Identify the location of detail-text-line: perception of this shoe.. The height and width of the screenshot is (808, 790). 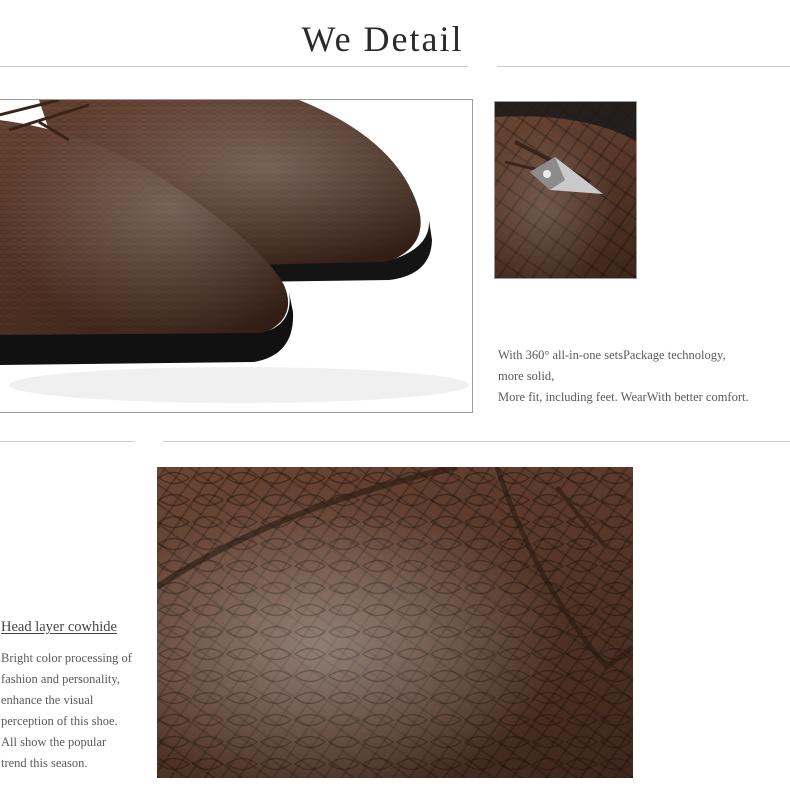
(59, 721).